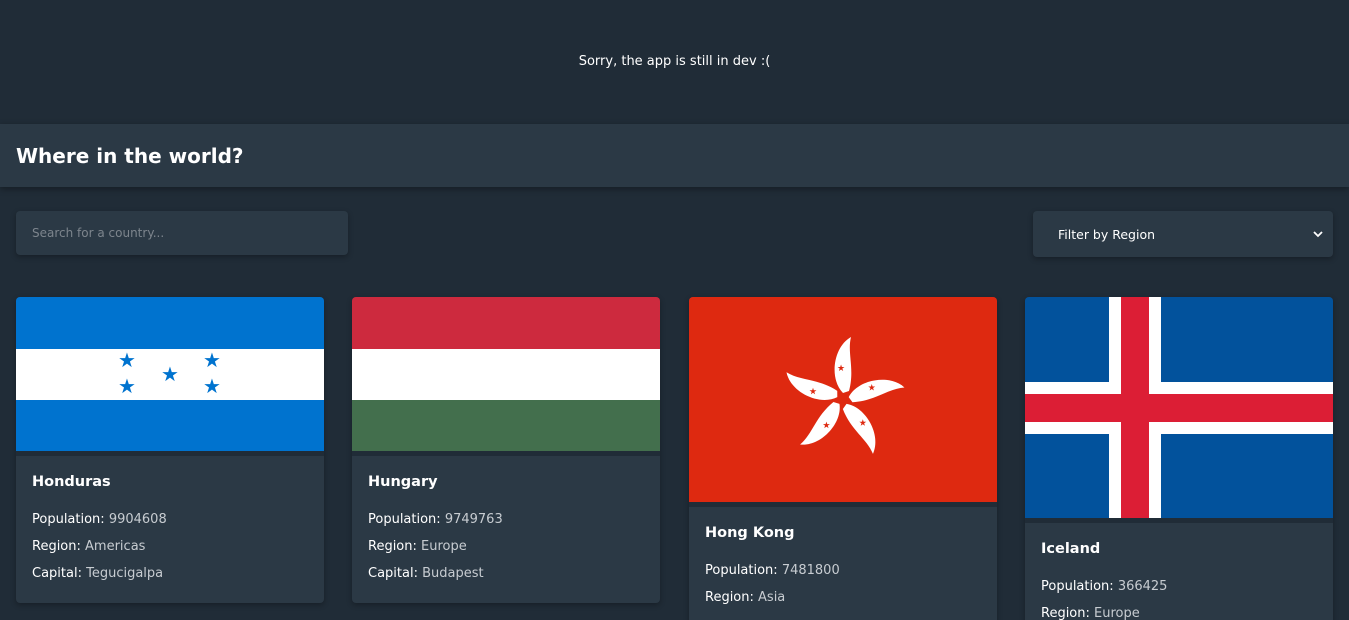 The height and width of the screenshot is (620, 1349). What do you see at coordinates (750, 533) in the screenshot?
I see `country-name: Hong Kong` at bounding box center [750, 533].